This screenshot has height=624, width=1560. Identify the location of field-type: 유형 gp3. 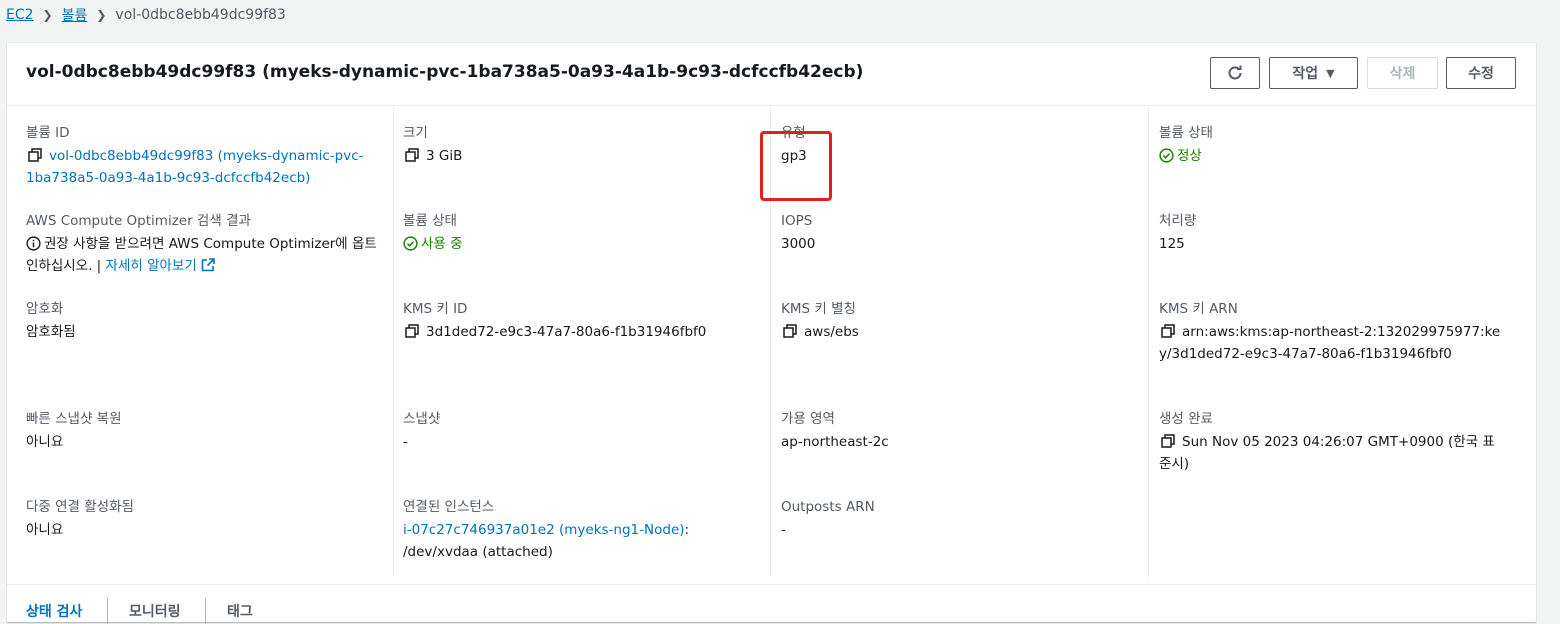
(958, 145).